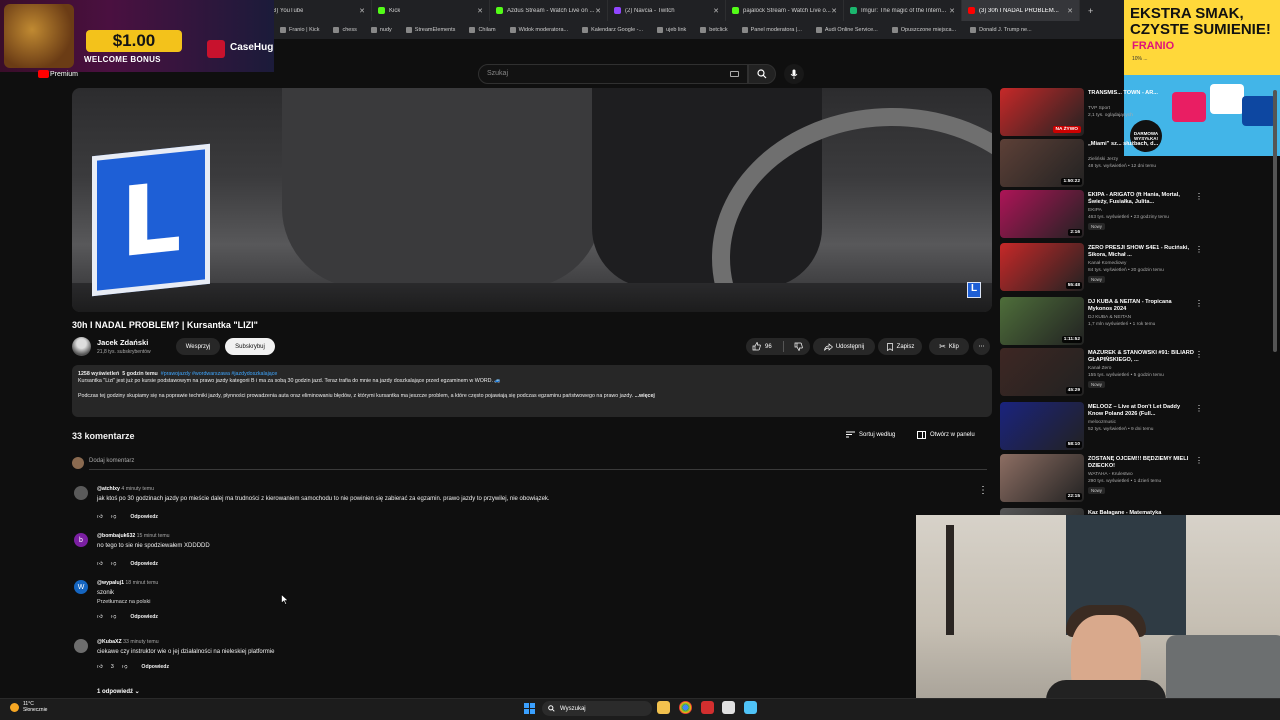  Describe the element at coordinates (1042, 112) in the screenshot. I see `video-thumbnail: NA ŻYWO` at that location.